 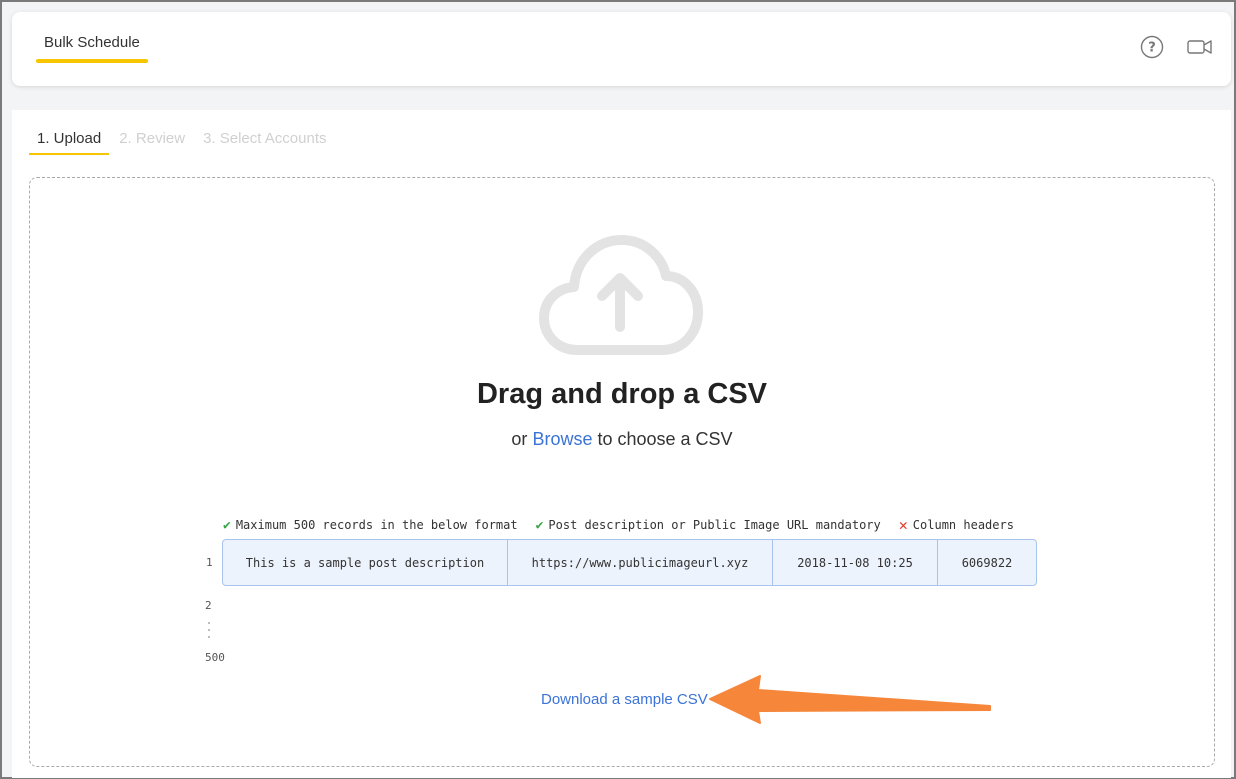 I want to click on rule-item: ✕ Column headers, so click(x=956, y=525).